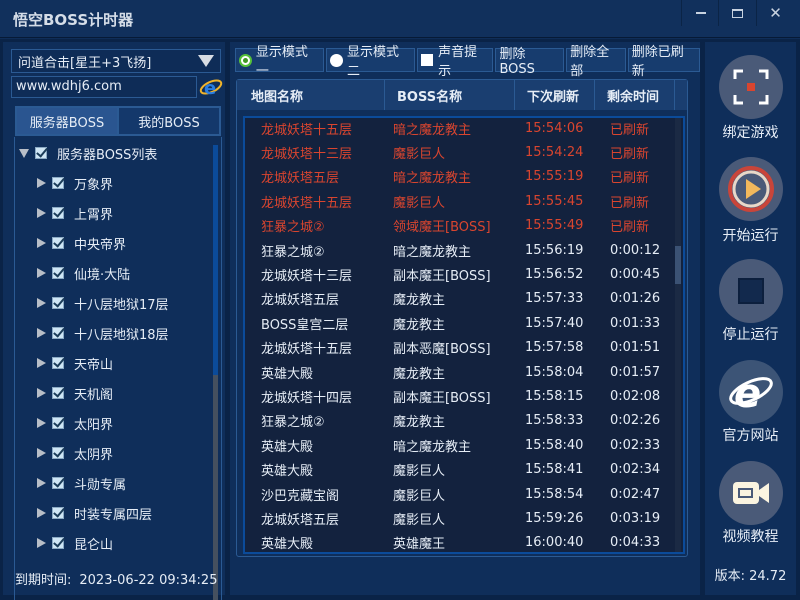  Describe the element at coordinates (116, 61) in the screenshot. I see `server-select: 问道合击[星王+3飞扬]` at that location.